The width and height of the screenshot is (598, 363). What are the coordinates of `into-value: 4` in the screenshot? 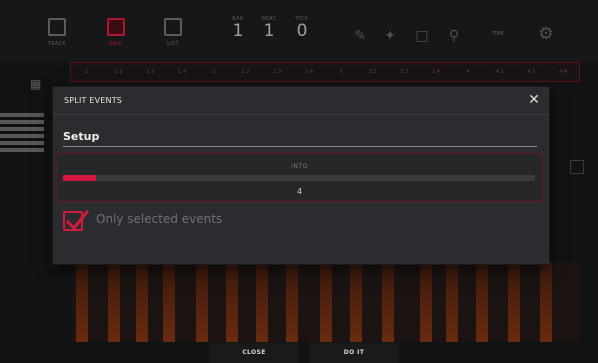 It's located at (299, 191).